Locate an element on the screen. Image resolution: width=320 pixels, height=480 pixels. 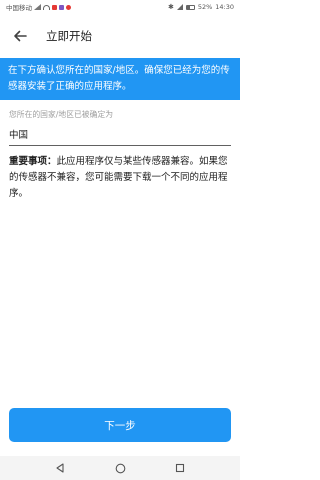
back-button is located at coordinates (20, 36).